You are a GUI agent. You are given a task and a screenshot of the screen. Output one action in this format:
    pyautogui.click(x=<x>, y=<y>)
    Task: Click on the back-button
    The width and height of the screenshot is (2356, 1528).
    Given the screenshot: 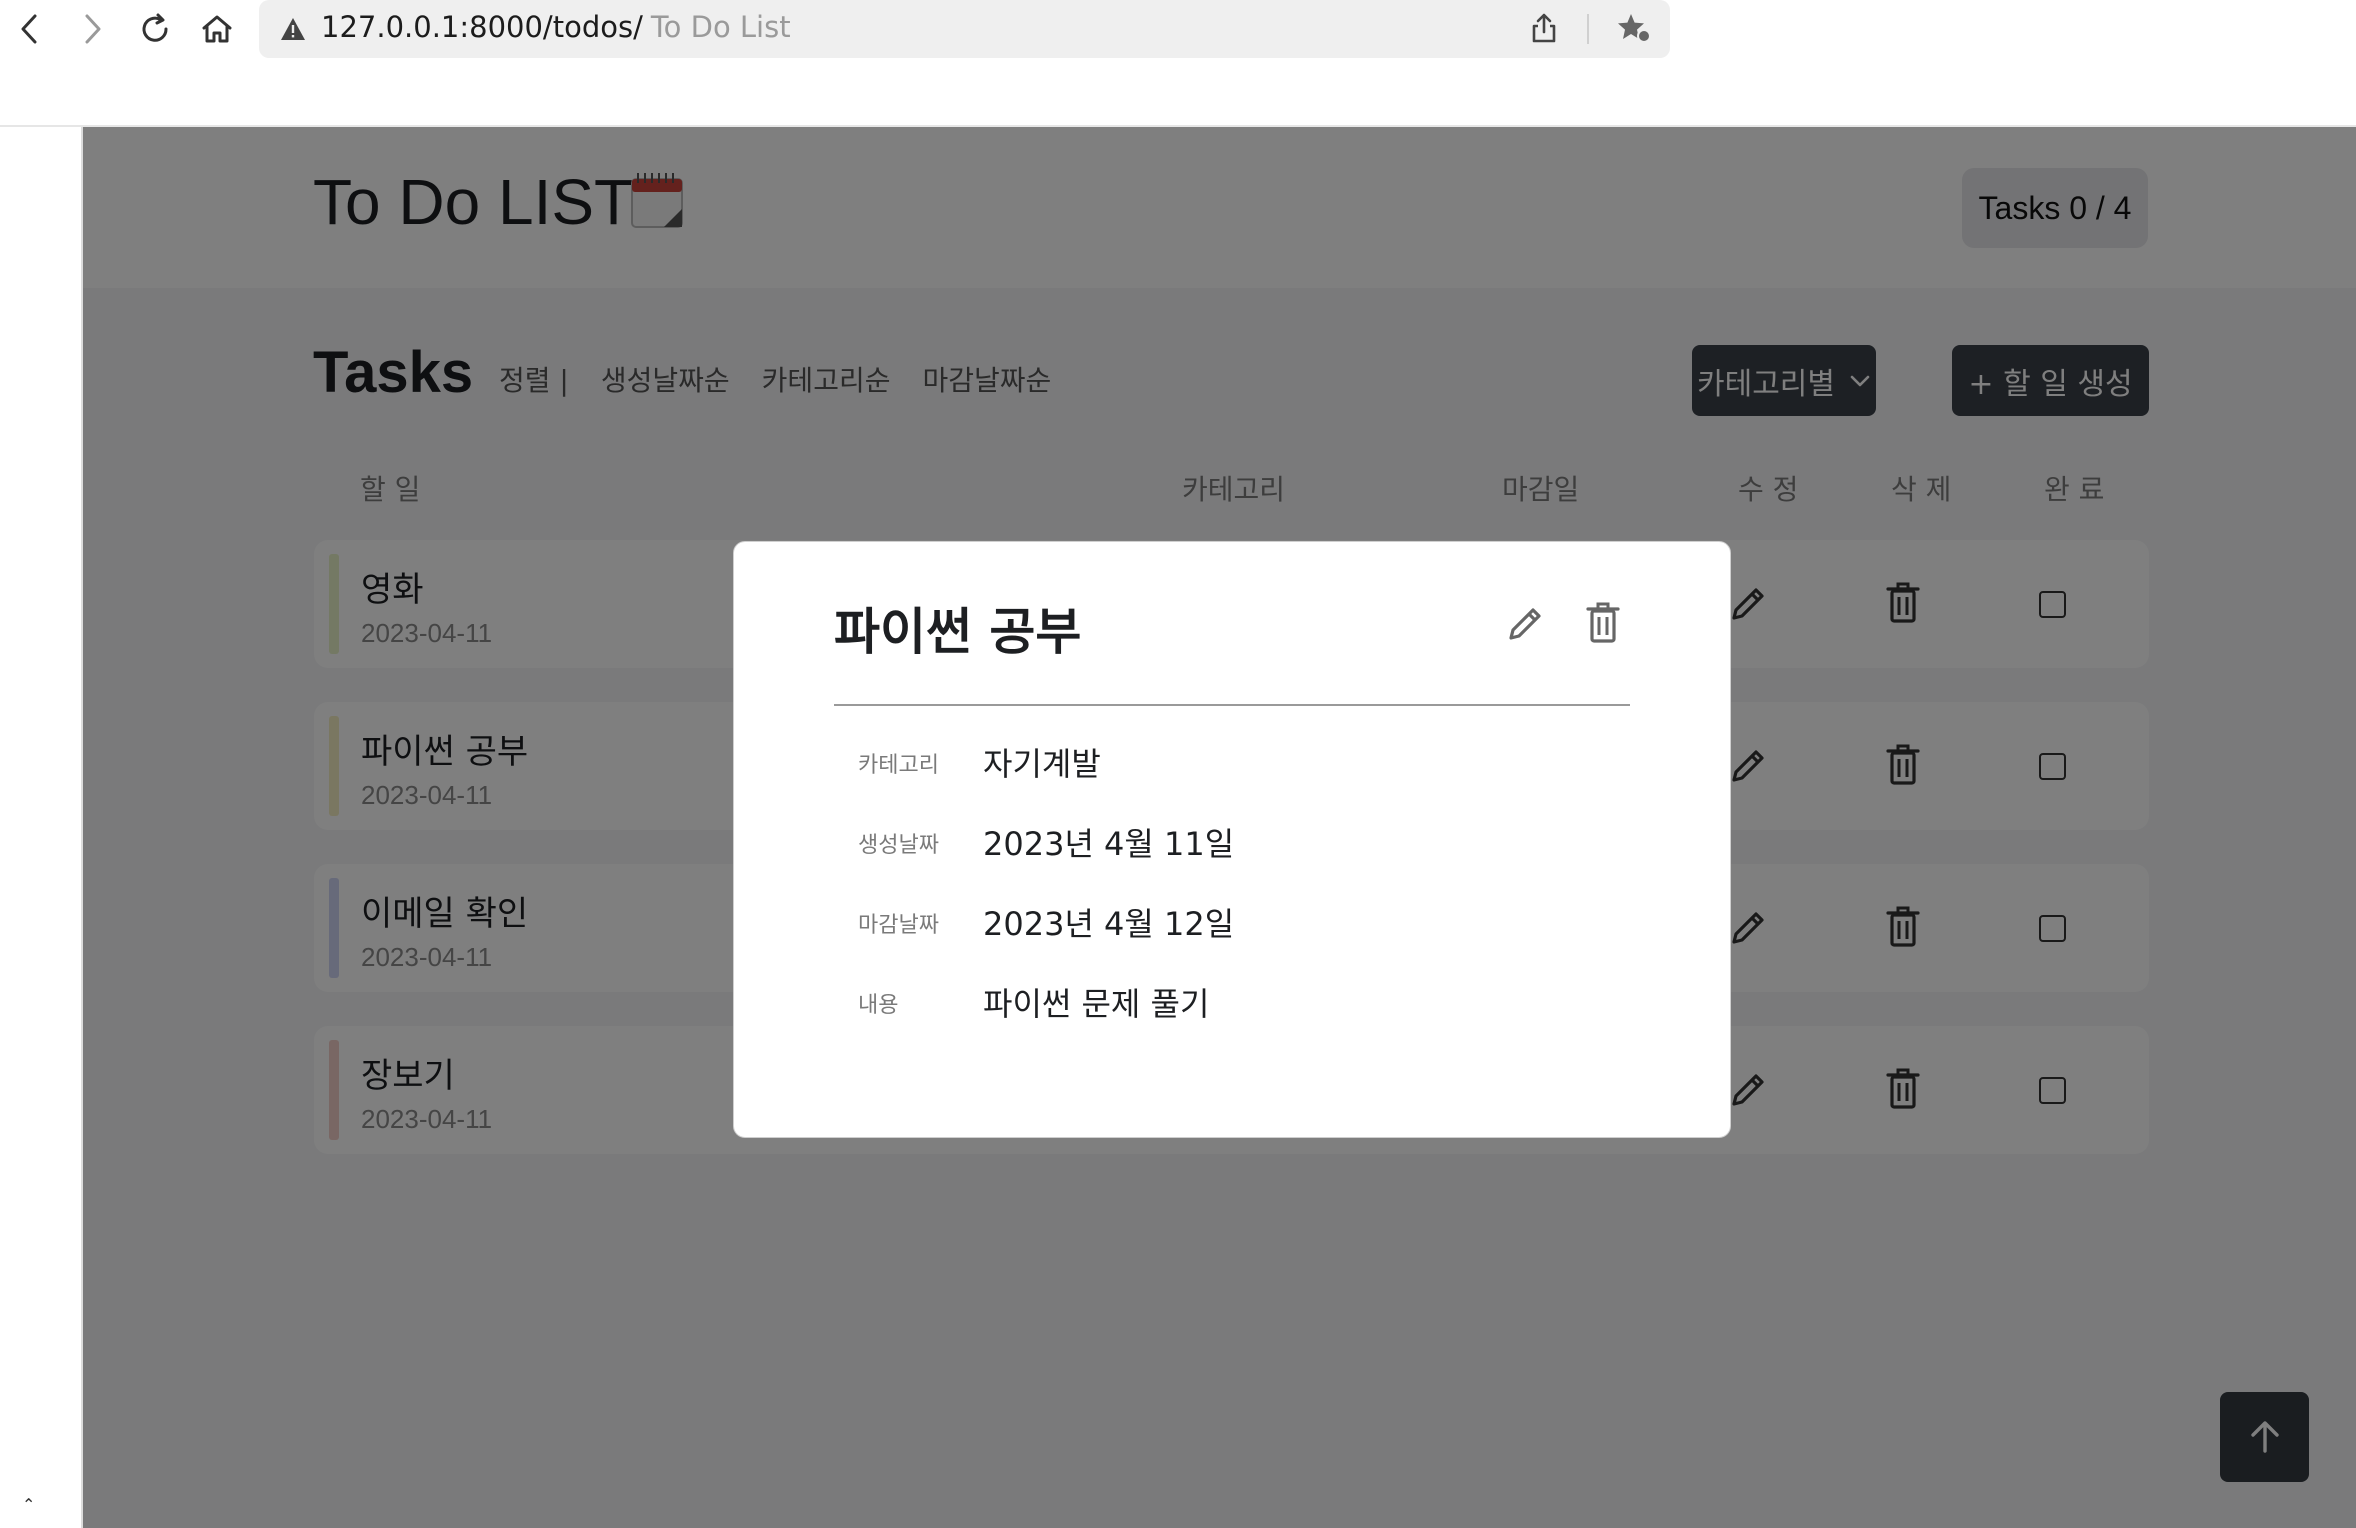 What is the action you would take?
    pyautogui.click(x=29, y=29)
    